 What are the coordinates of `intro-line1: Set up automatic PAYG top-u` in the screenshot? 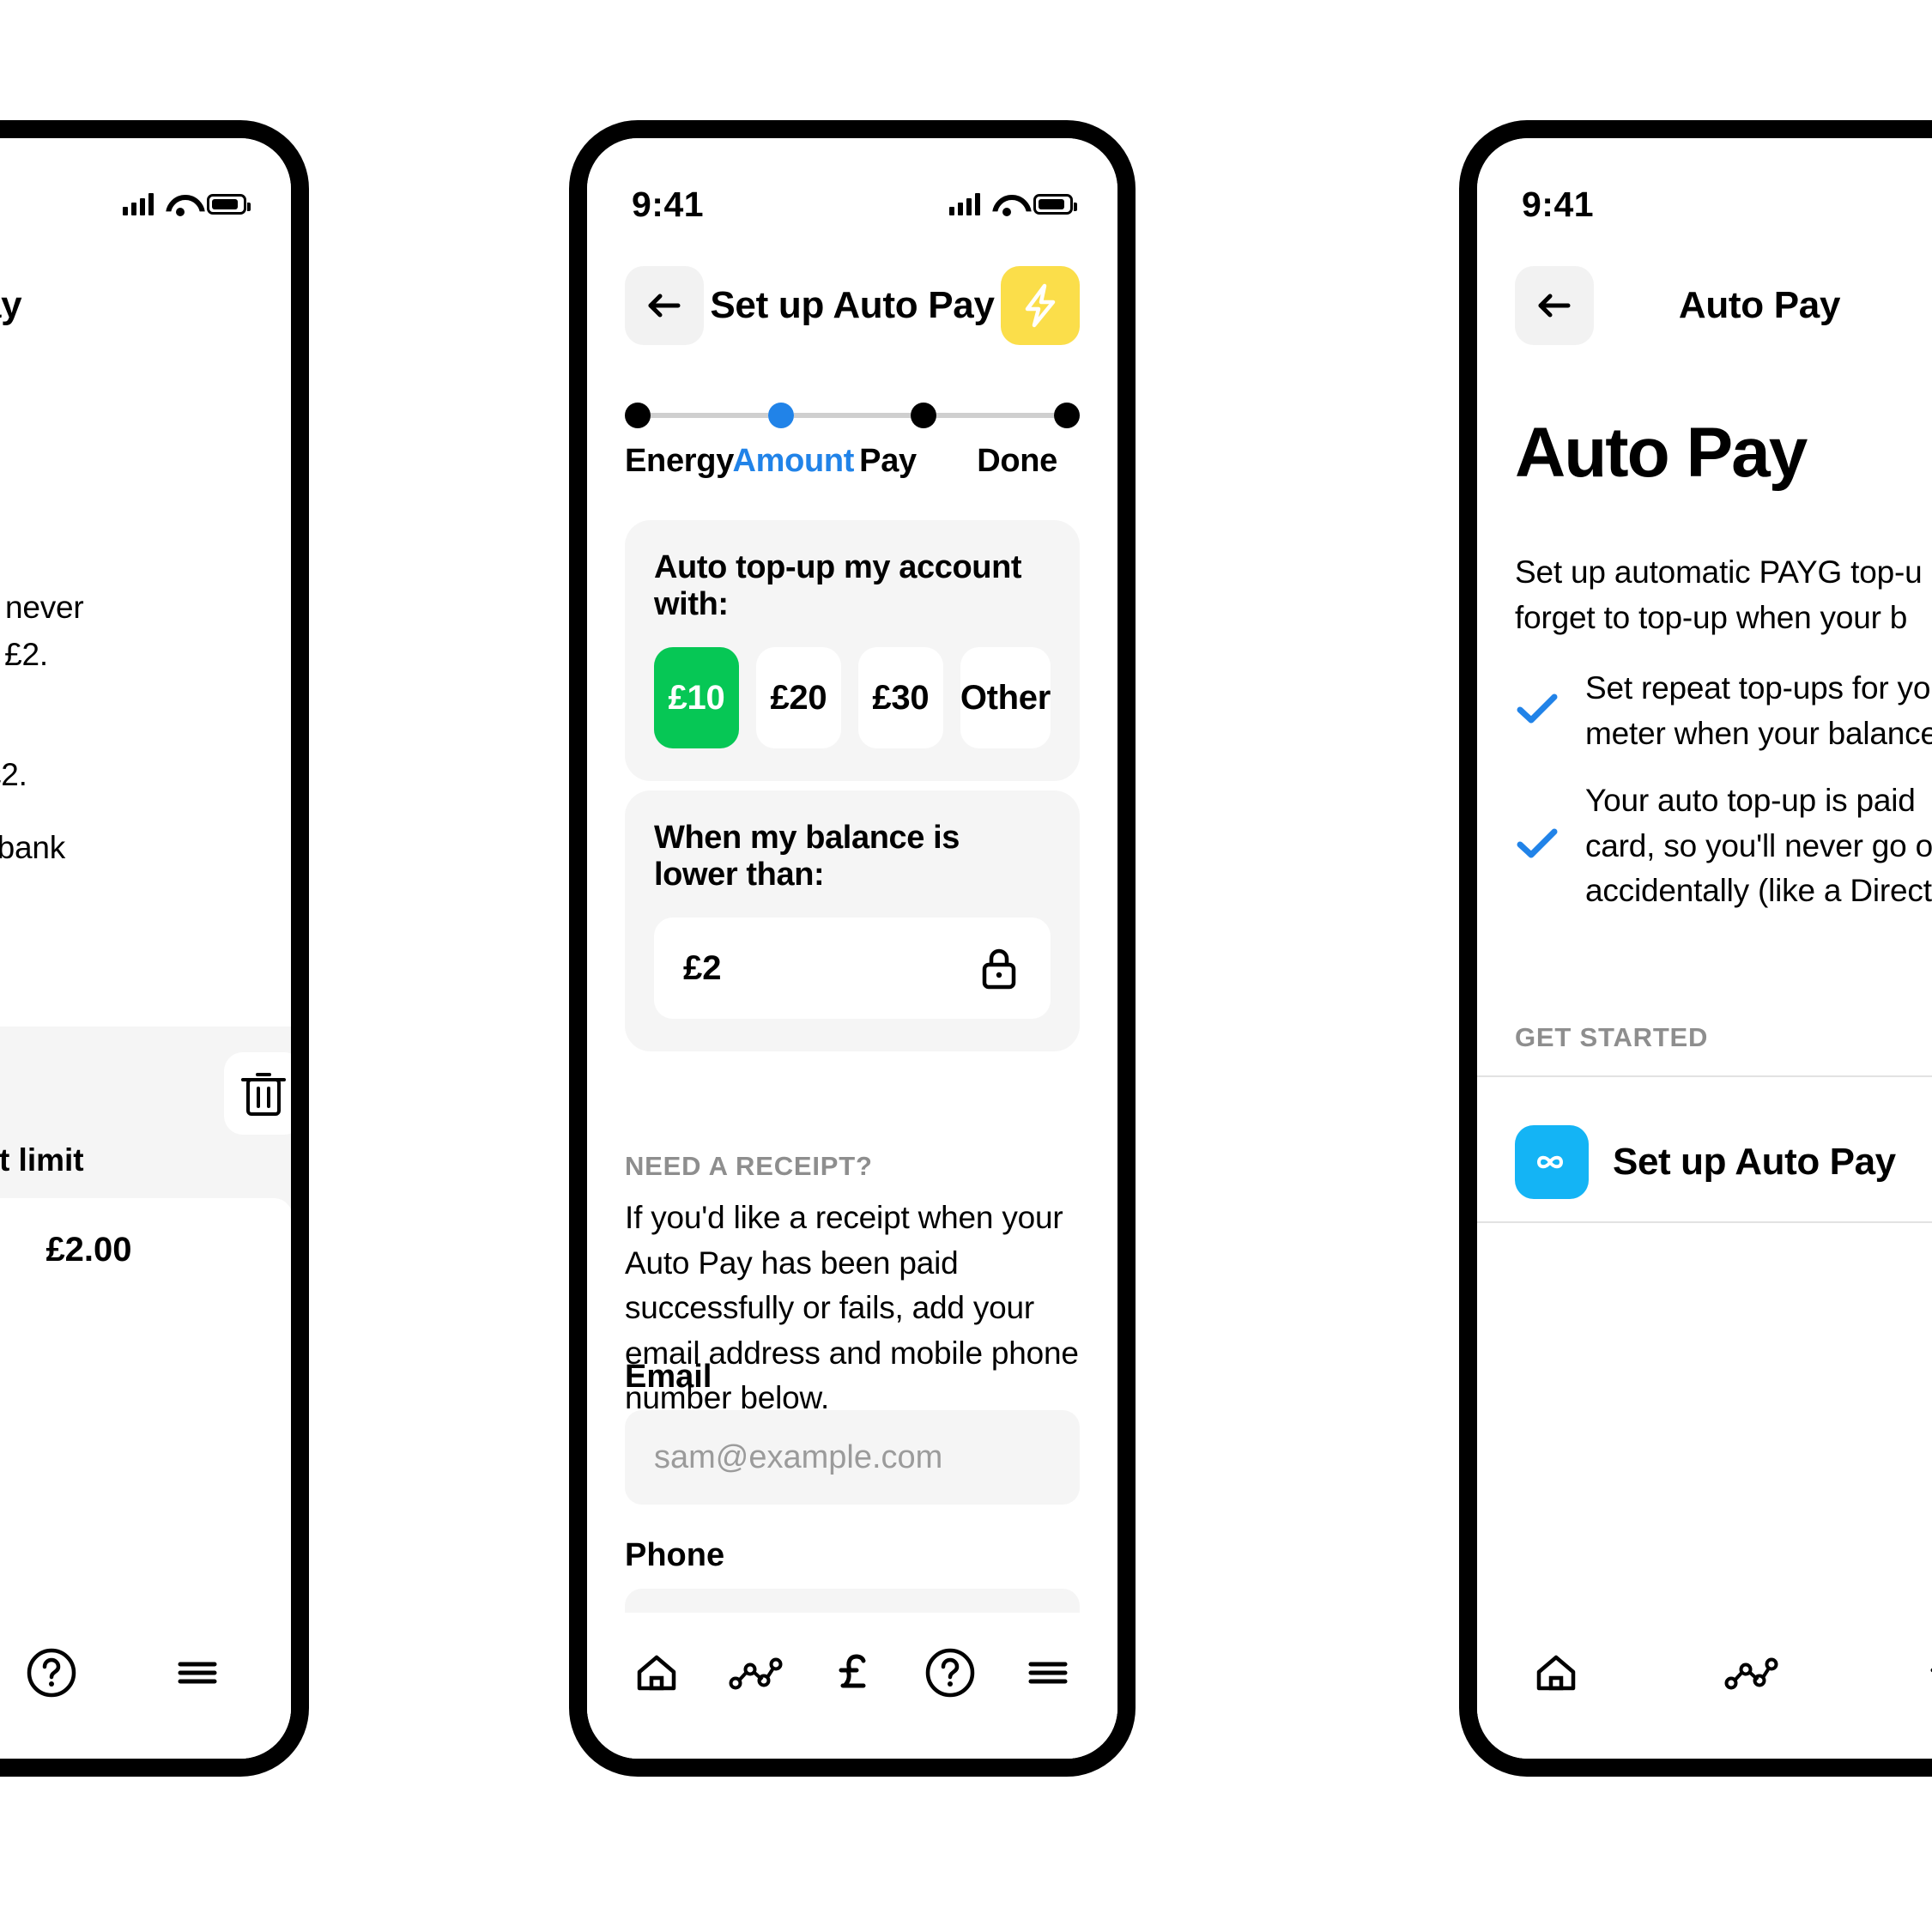 It's located at (1719, 572).